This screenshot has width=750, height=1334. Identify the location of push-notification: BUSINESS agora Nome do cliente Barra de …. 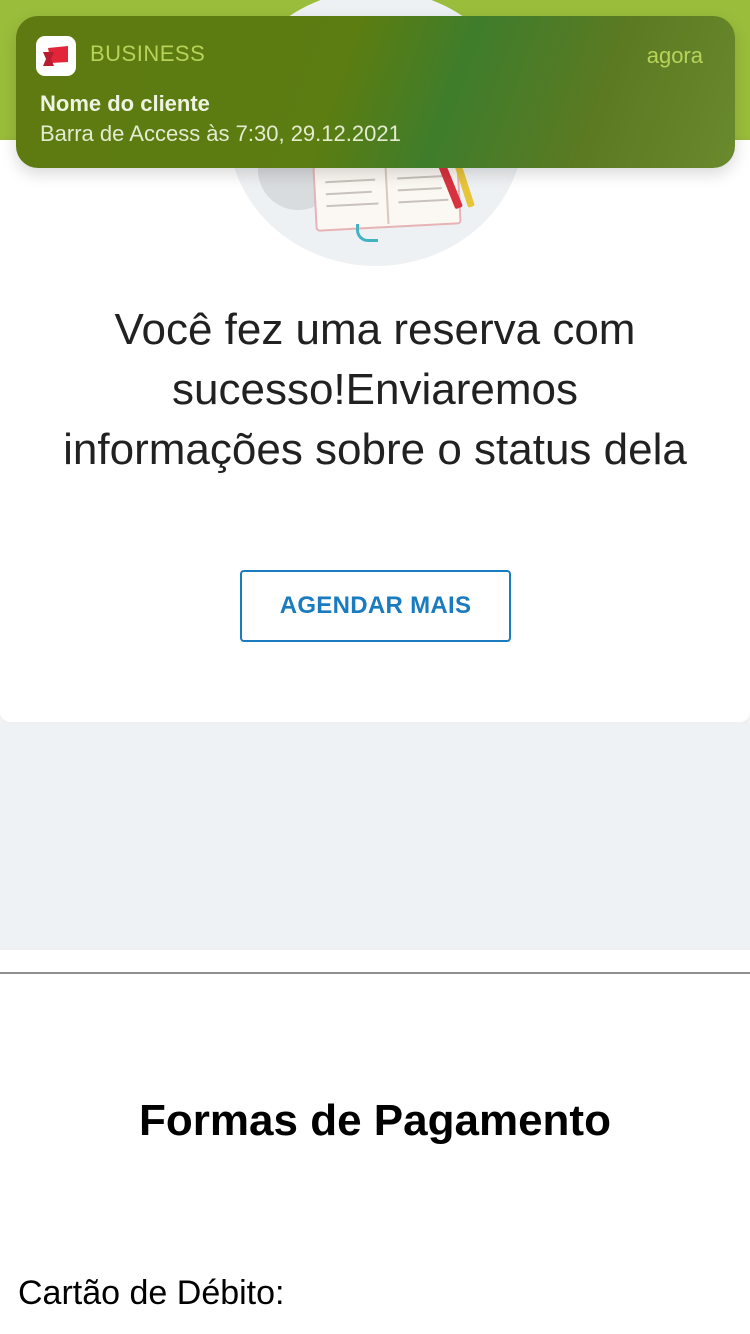
(375, 92).